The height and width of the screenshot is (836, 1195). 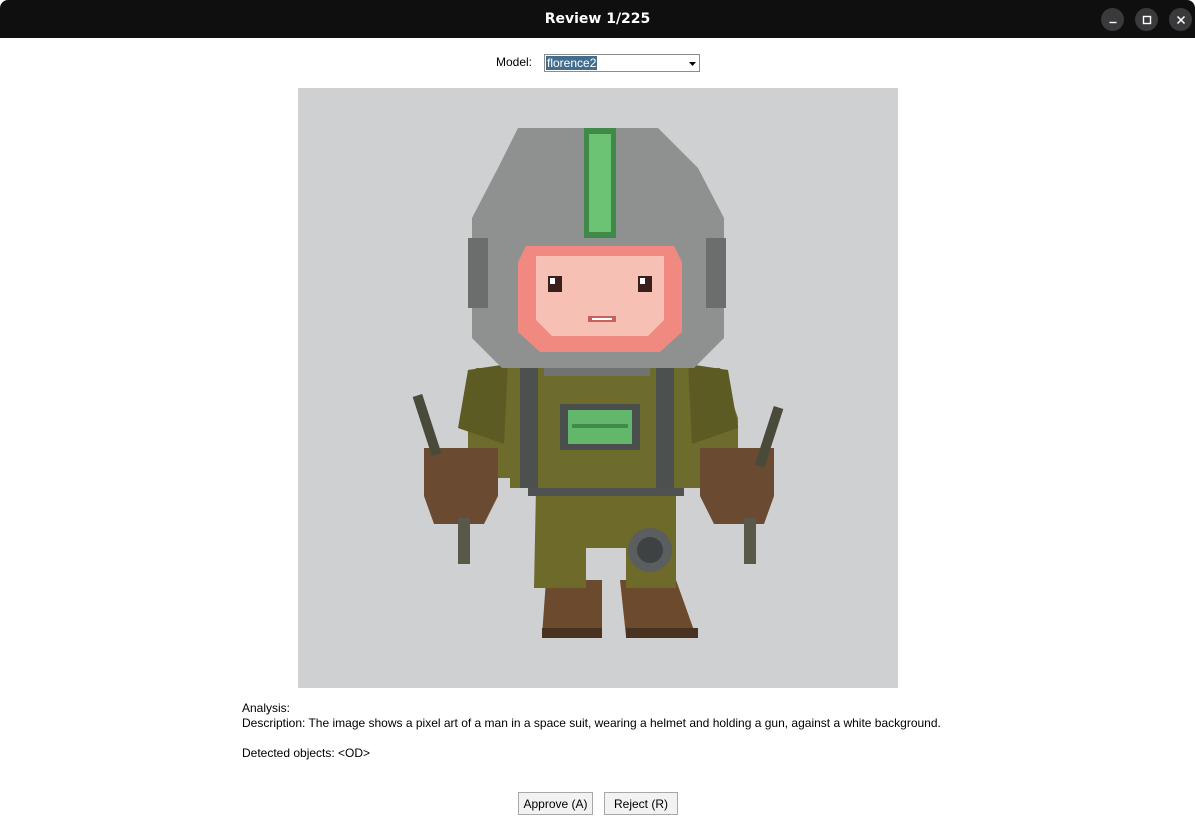 What do you see at coordinates (641, 803) in the screenshot?
I see `reject-button: Reject (R)` at bounding box center [641, 803].